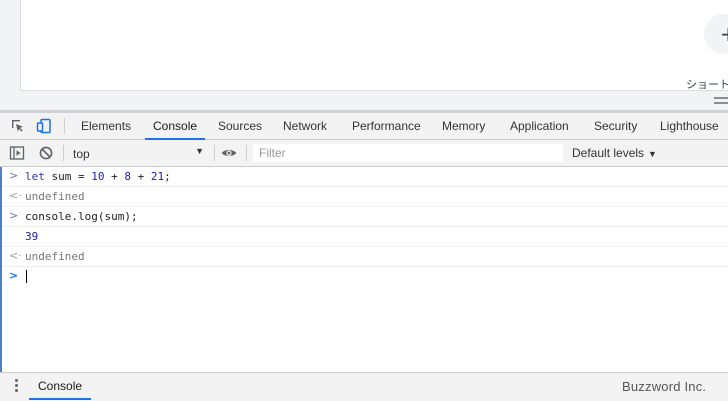  What do you see at coordinates (127, 176) in the screenshot?
I see `code-token: 8` at bounding box center [127, 176].